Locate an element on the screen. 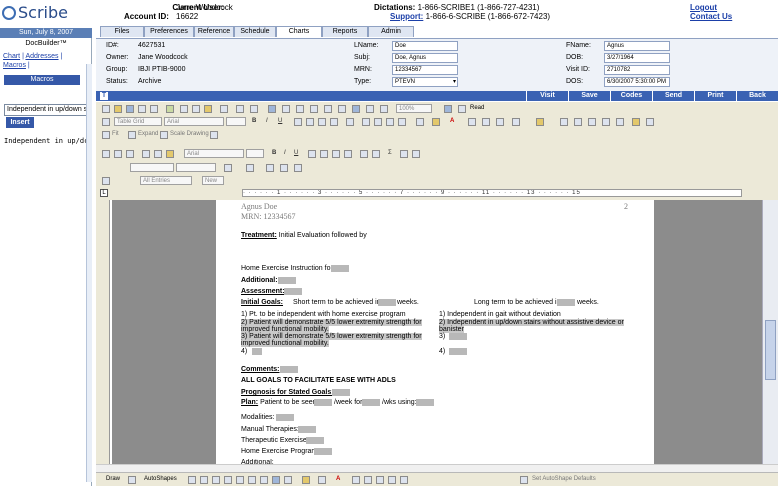 This screenshot has height=486, width=778. increase-indent-icon is located at coordinates (402, 122).